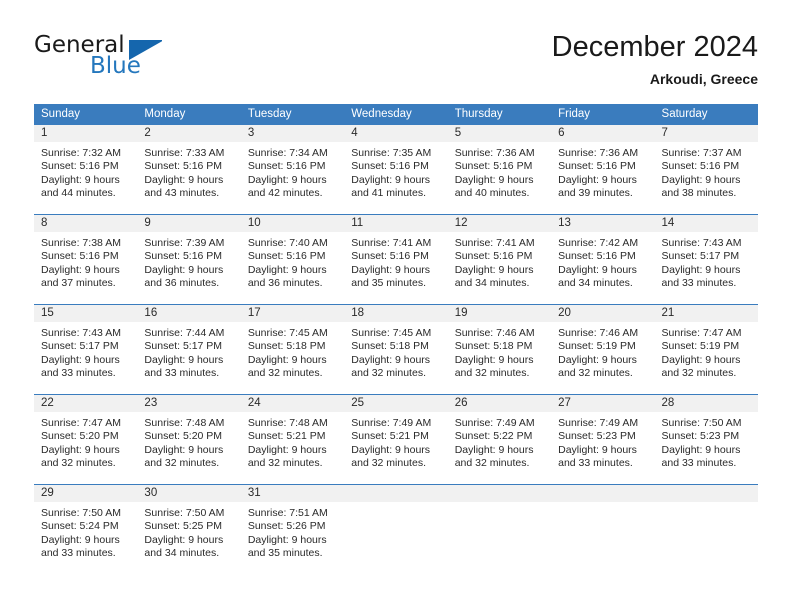  What do you see at coordinates (86, 313) in the screenshot?
I see `day-number: 15` at bounding box center [86, 313].